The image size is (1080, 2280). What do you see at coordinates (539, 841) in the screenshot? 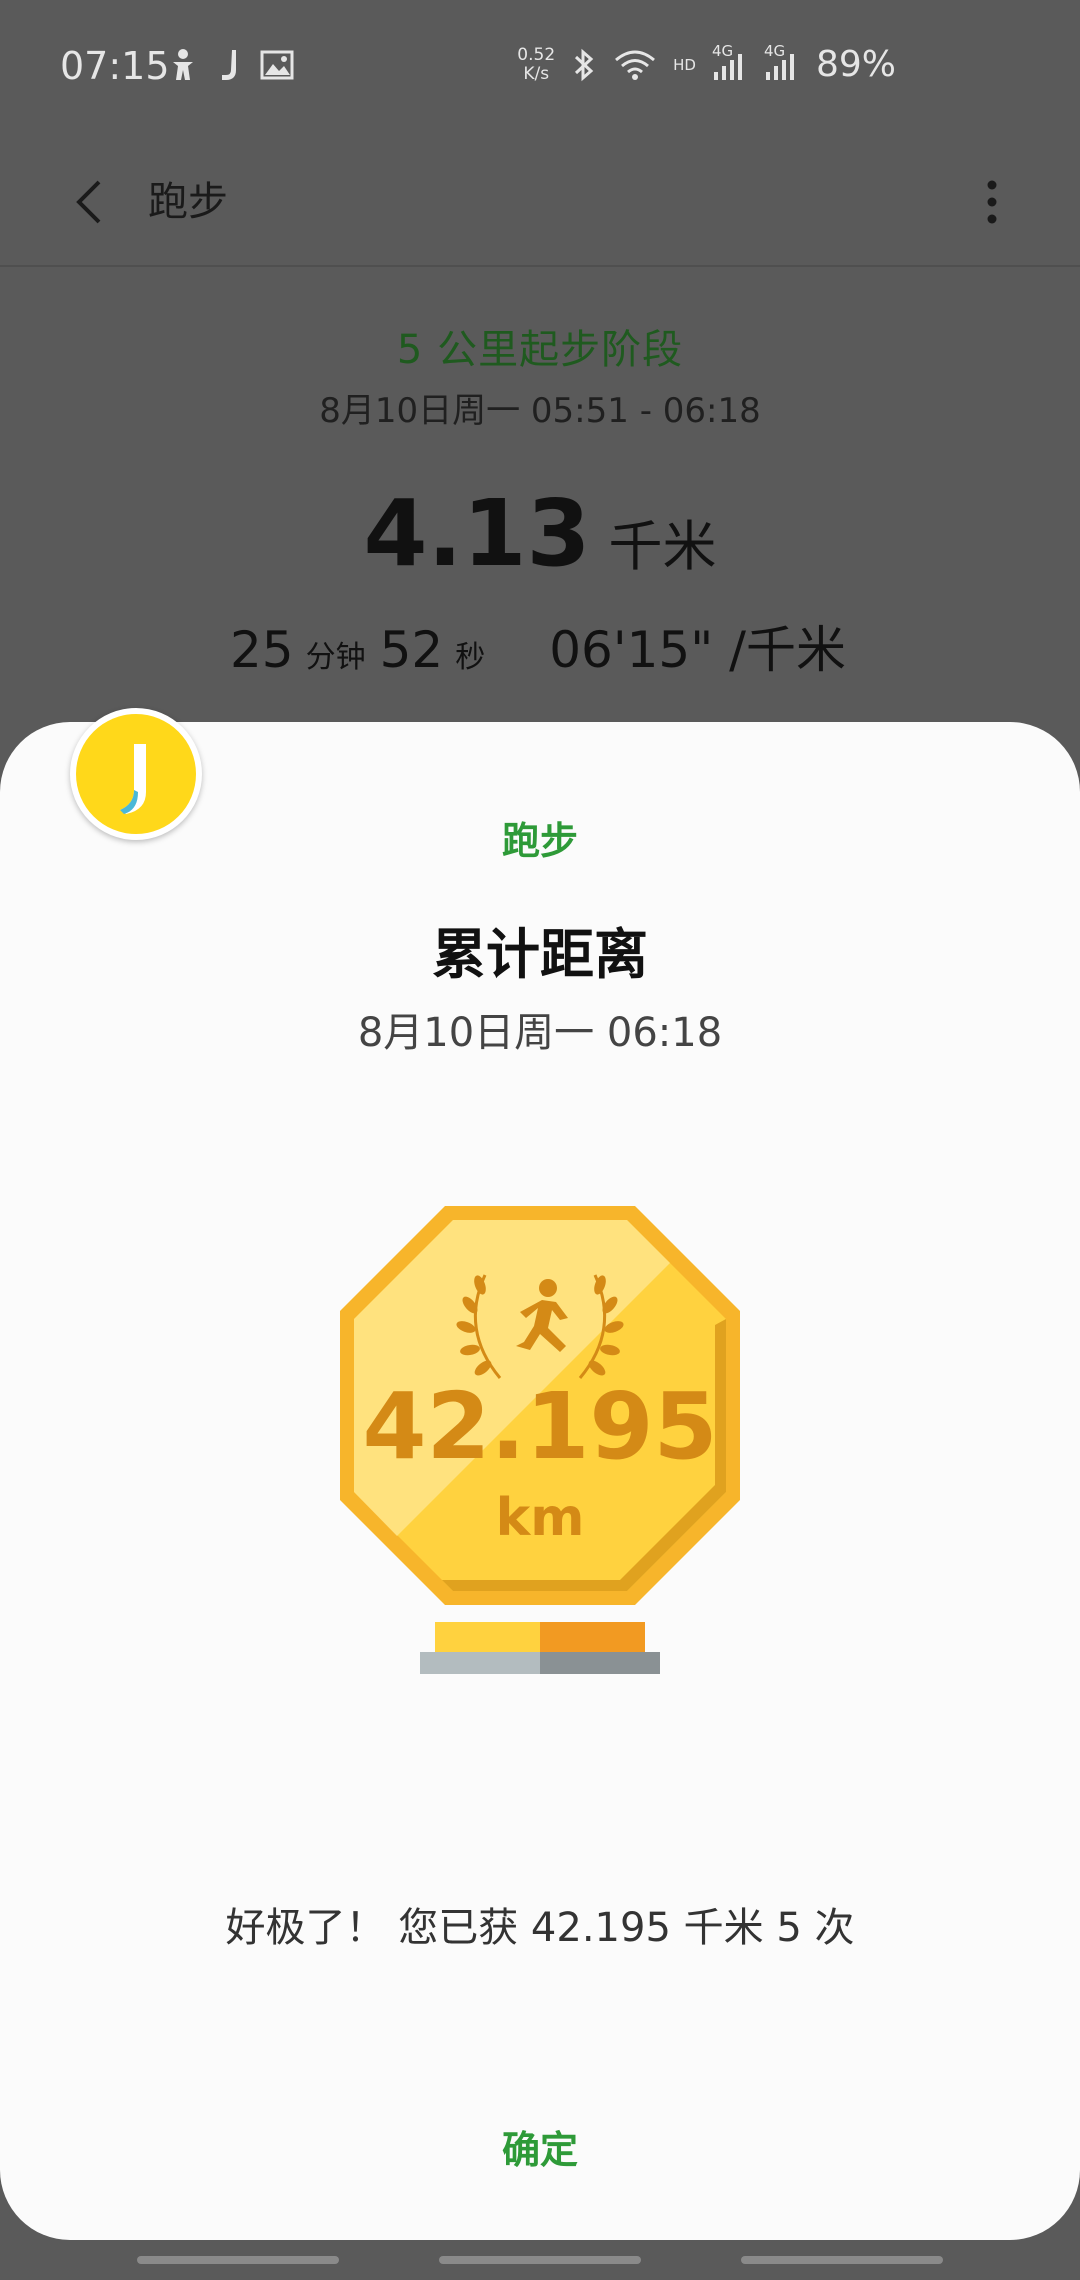
I see `dialog-category: 跑步` at bounding box center [539, 841].